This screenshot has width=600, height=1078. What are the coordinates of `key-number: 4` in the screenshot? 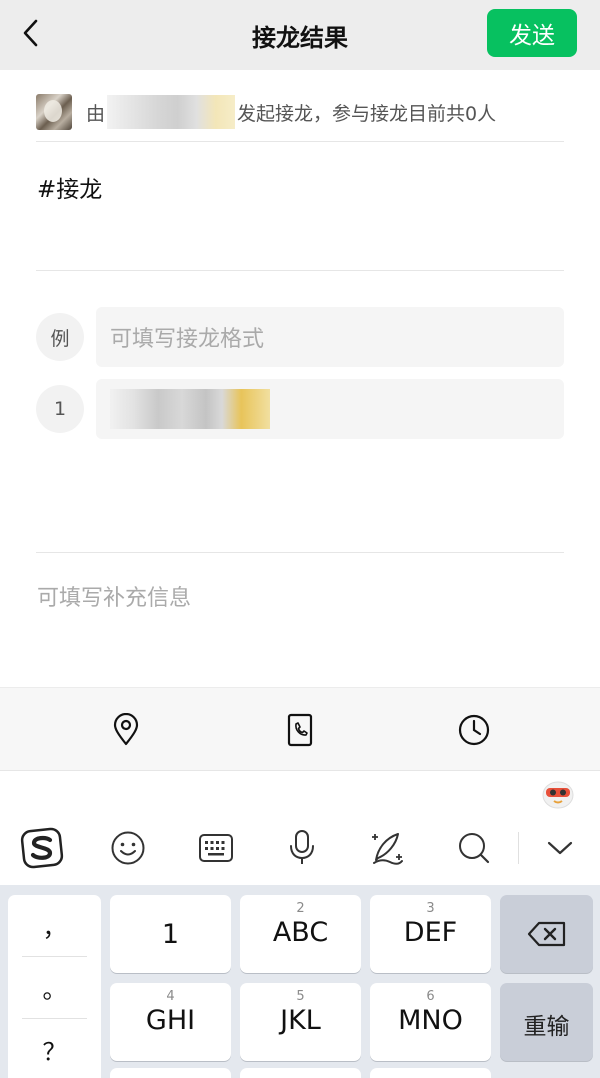 It's located at (170, 996).